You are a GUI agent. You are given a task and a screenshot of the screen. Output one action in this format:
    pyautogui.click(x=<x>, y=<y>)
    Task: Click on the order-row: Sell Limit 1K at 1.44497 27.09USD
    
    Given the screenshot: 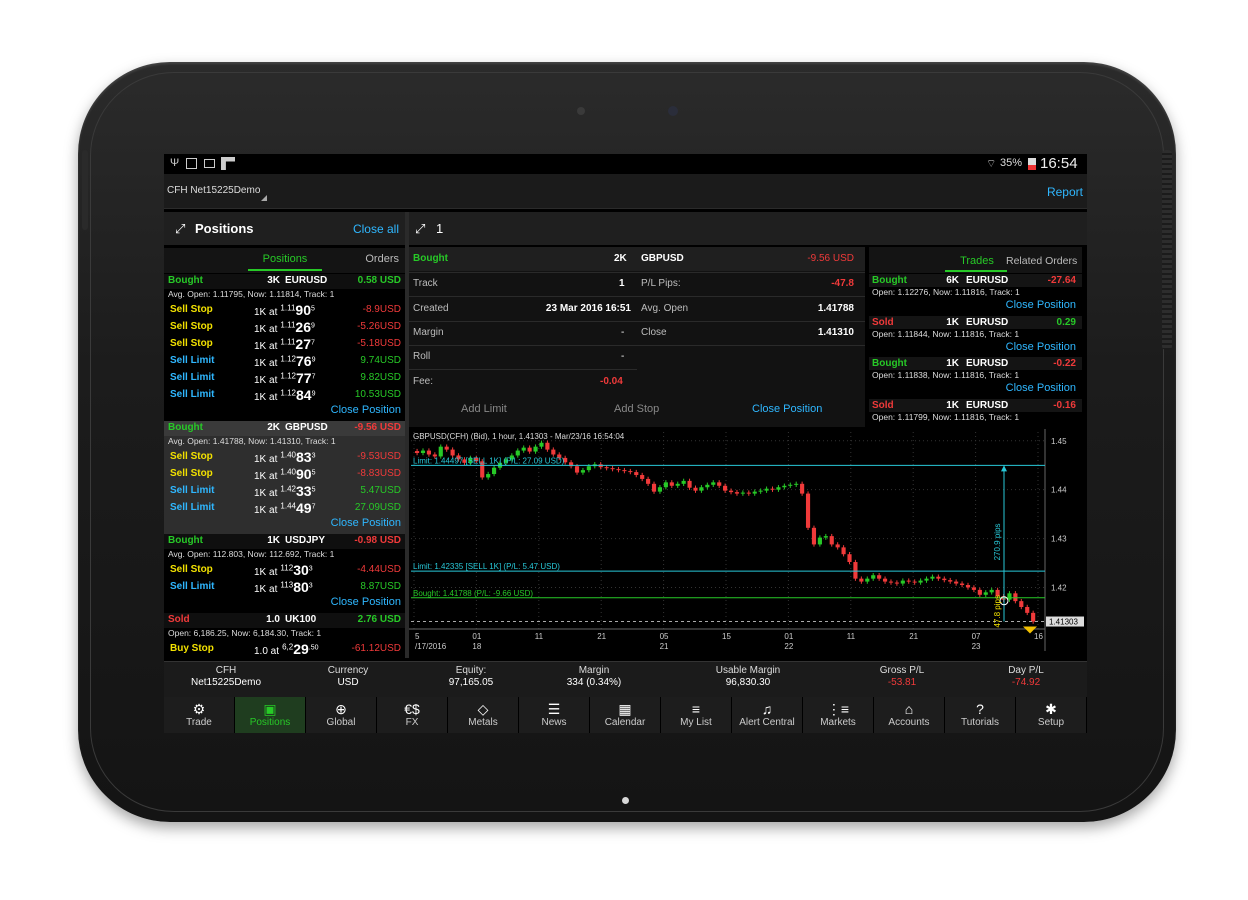 What is the action you would take?
    pyautogui.click(x=284, y=508)
    